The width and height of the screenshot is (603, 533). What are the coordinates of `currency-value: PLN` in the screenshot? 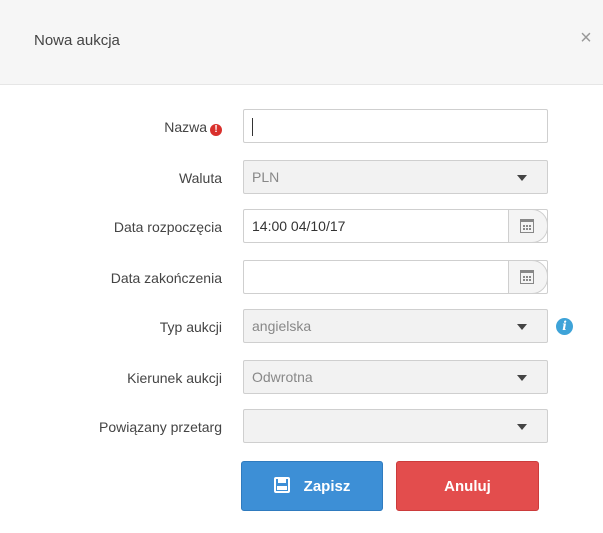 It's located at (266, 177).